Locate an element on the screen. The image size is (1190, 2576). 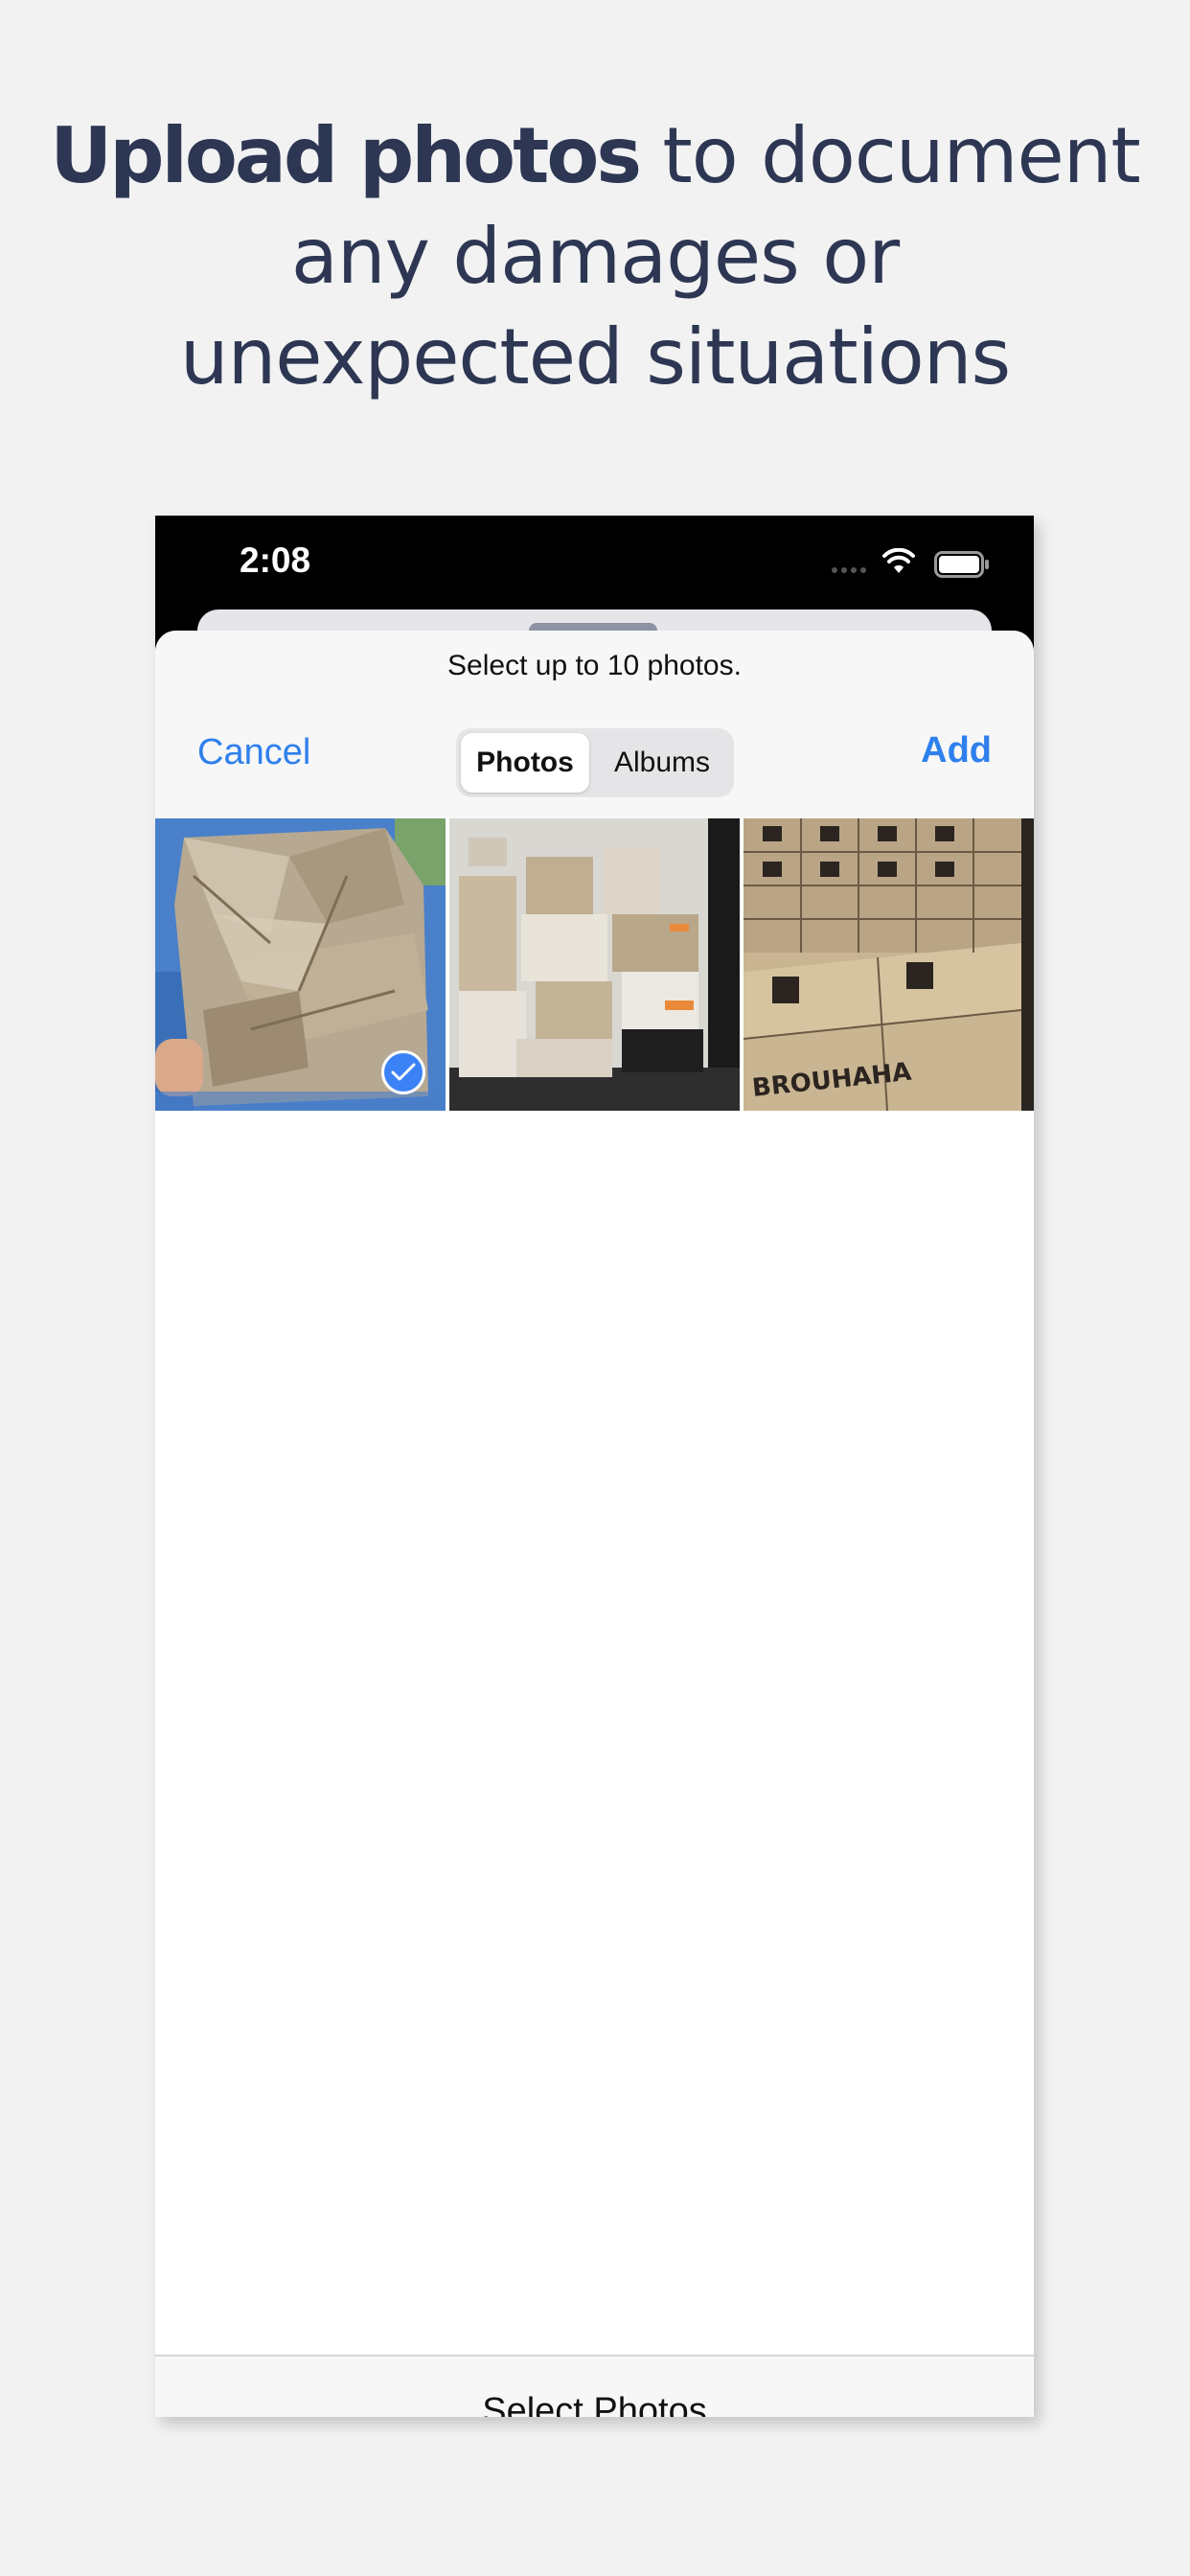
headline-line-1-rest: to document is located at coordinates (889, 155).